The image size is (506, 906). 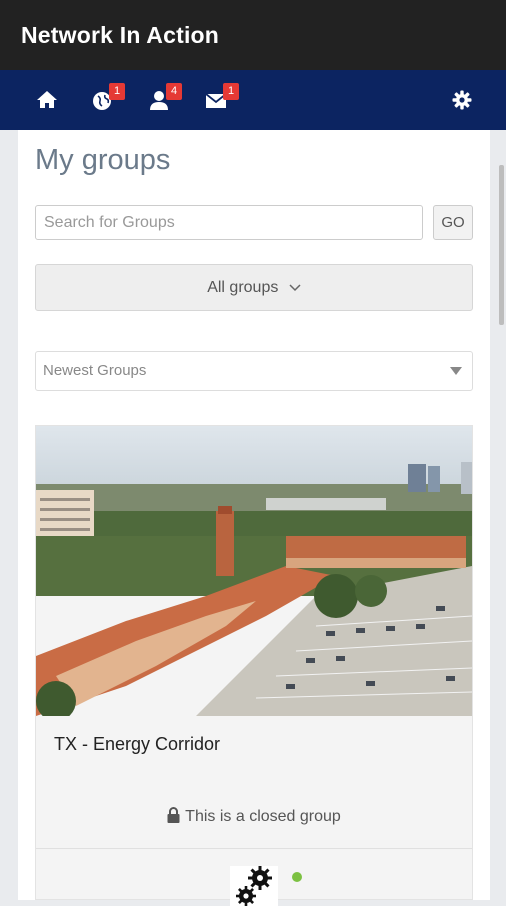 I want to click on scrollbar, so click(x=501, y=245).